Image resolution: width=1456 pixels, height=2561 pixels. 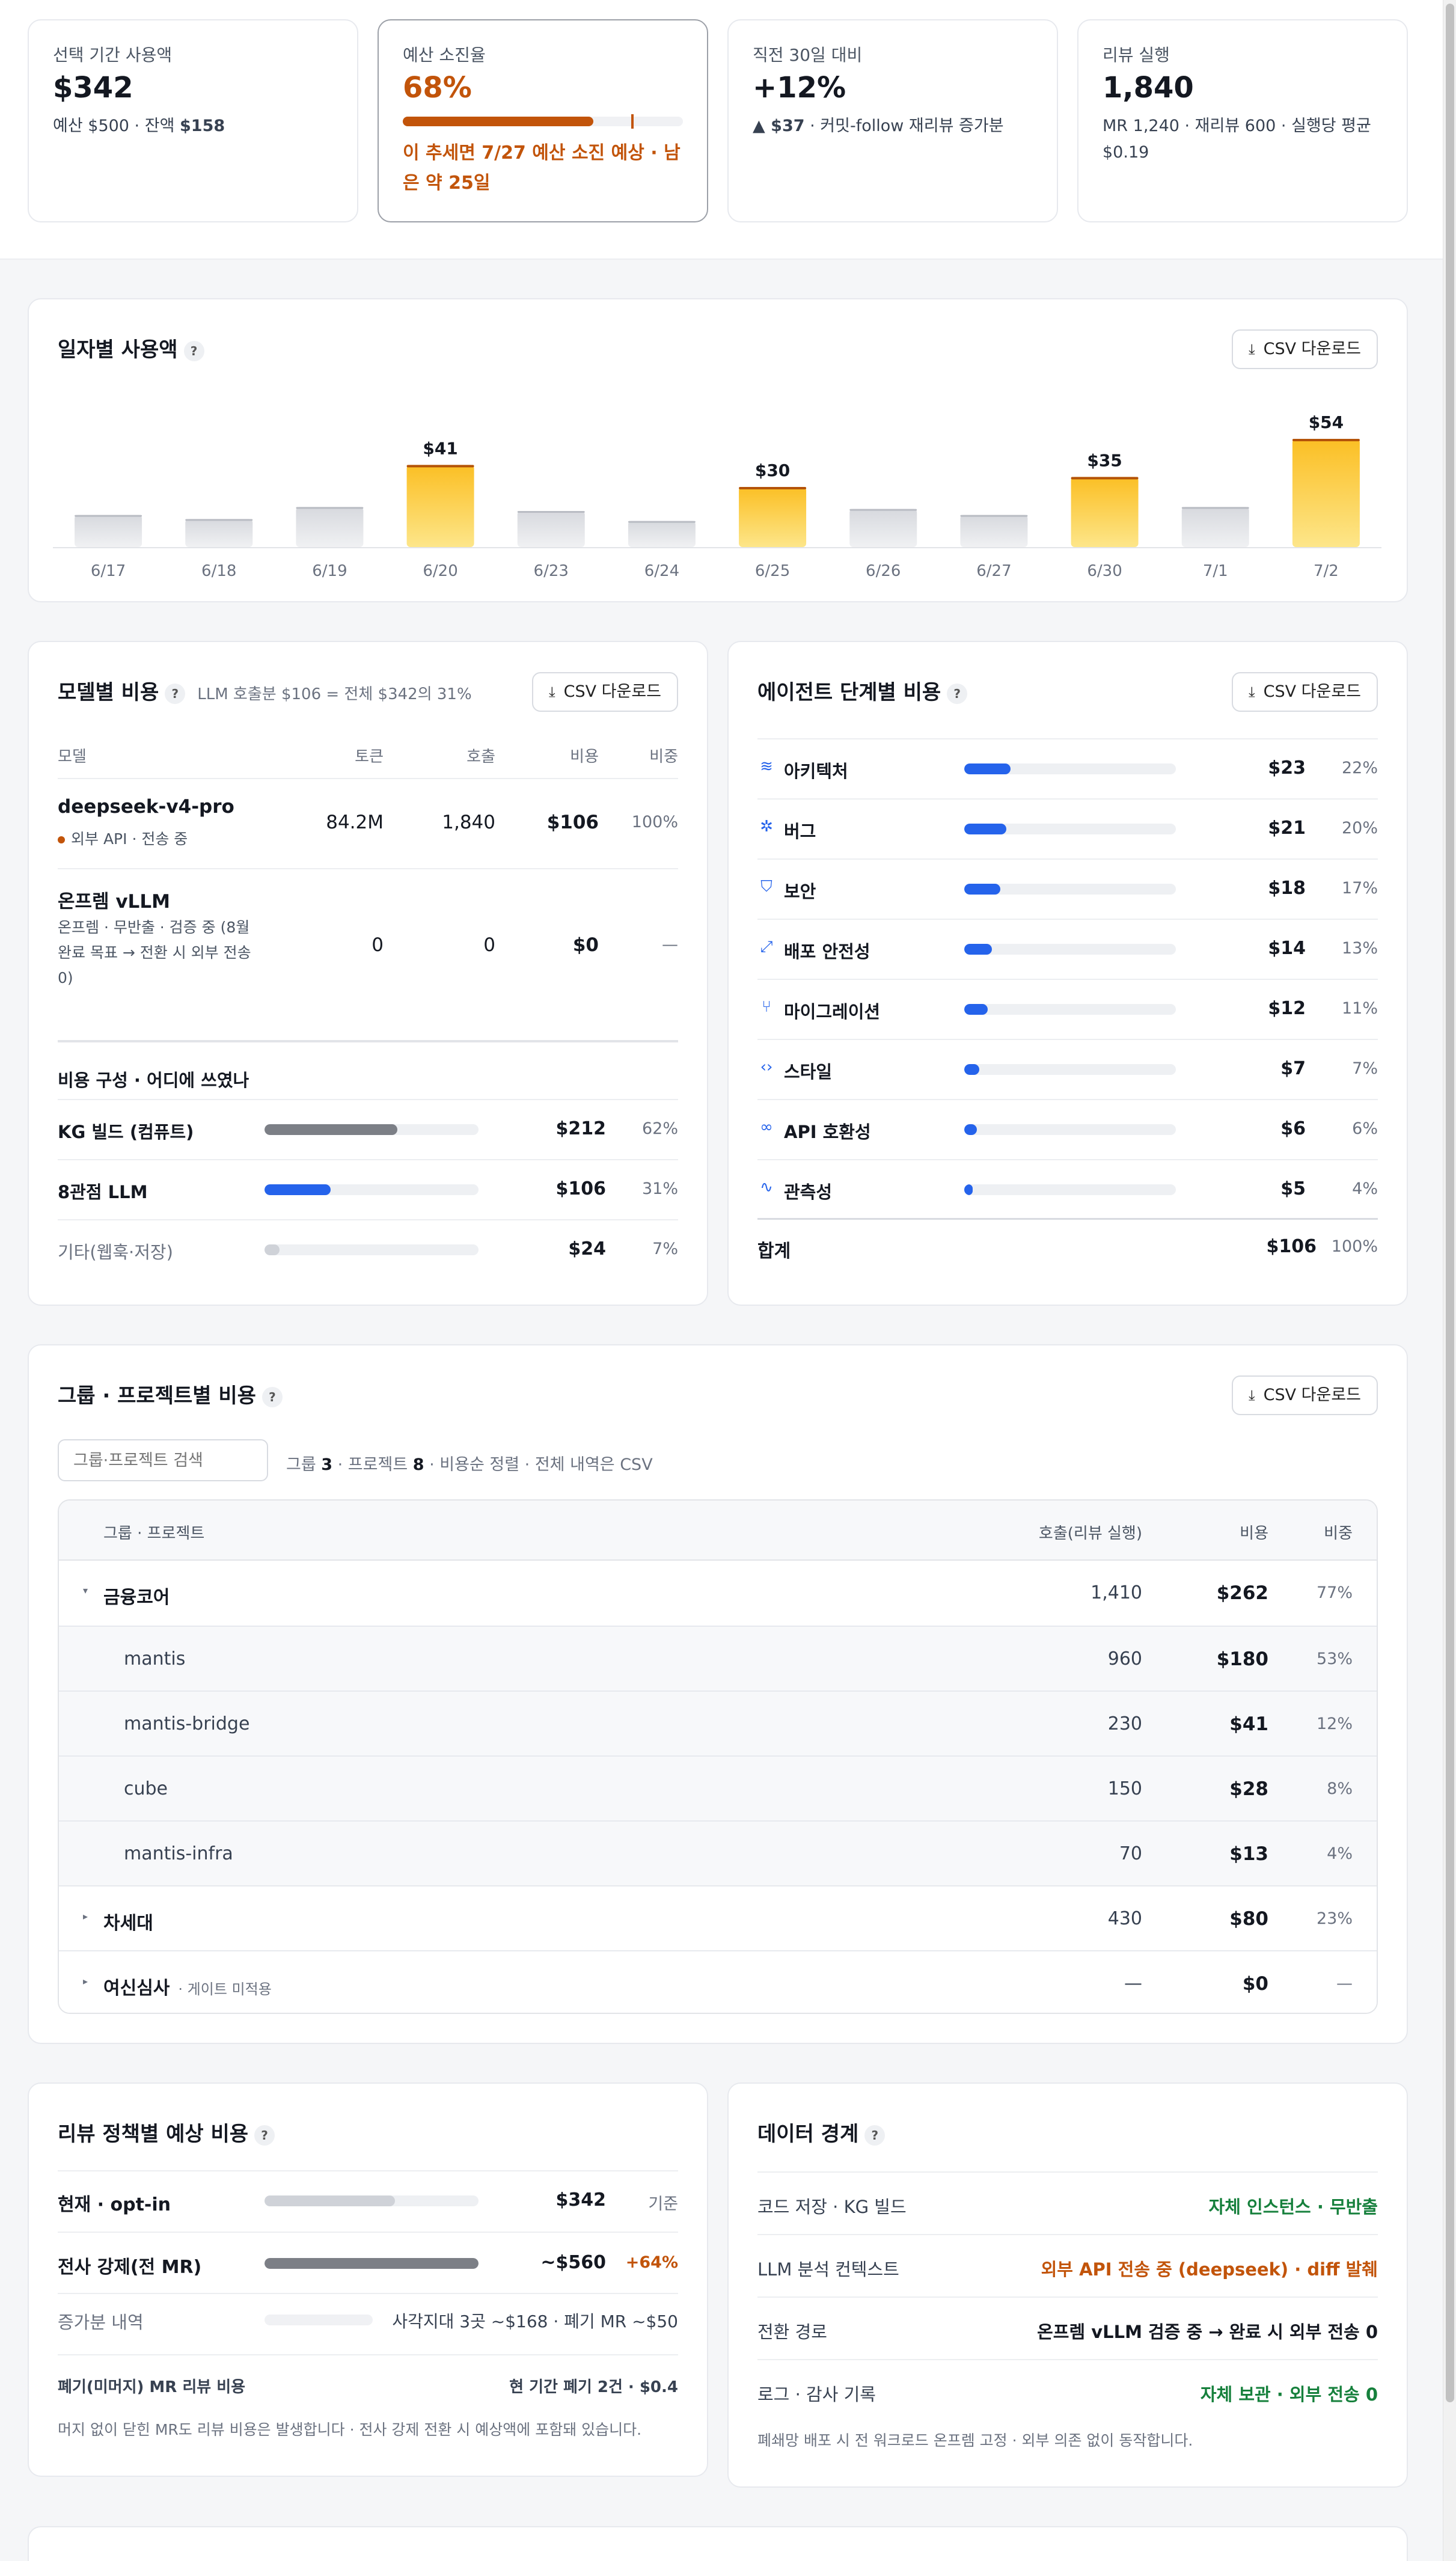 What do you see at coordinates (718, 1593) in the screenshot?
I see `group-row: ▾ 금융코어 1,410 $262 77%` at bounding box center [718, 1593].